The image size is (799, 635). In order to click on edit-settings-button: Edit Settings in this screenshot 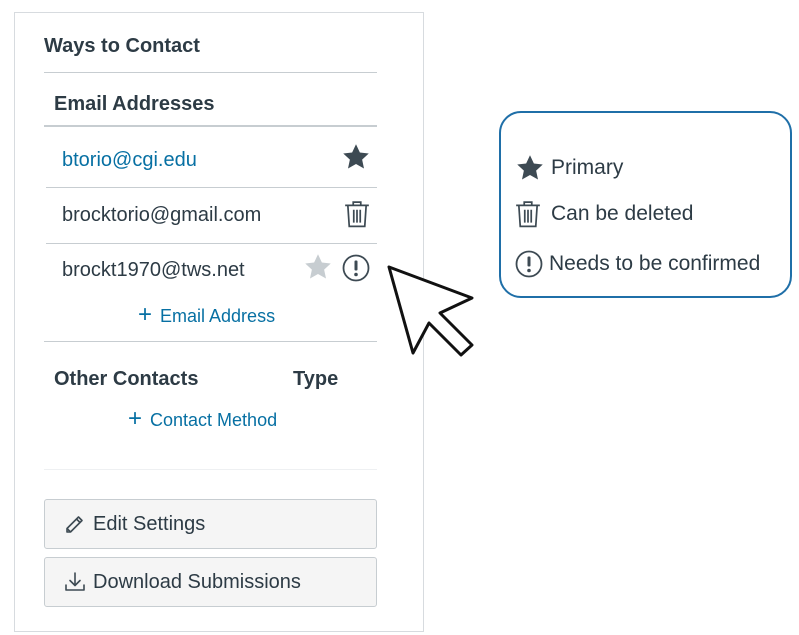, I will do `click(210, 524)`.